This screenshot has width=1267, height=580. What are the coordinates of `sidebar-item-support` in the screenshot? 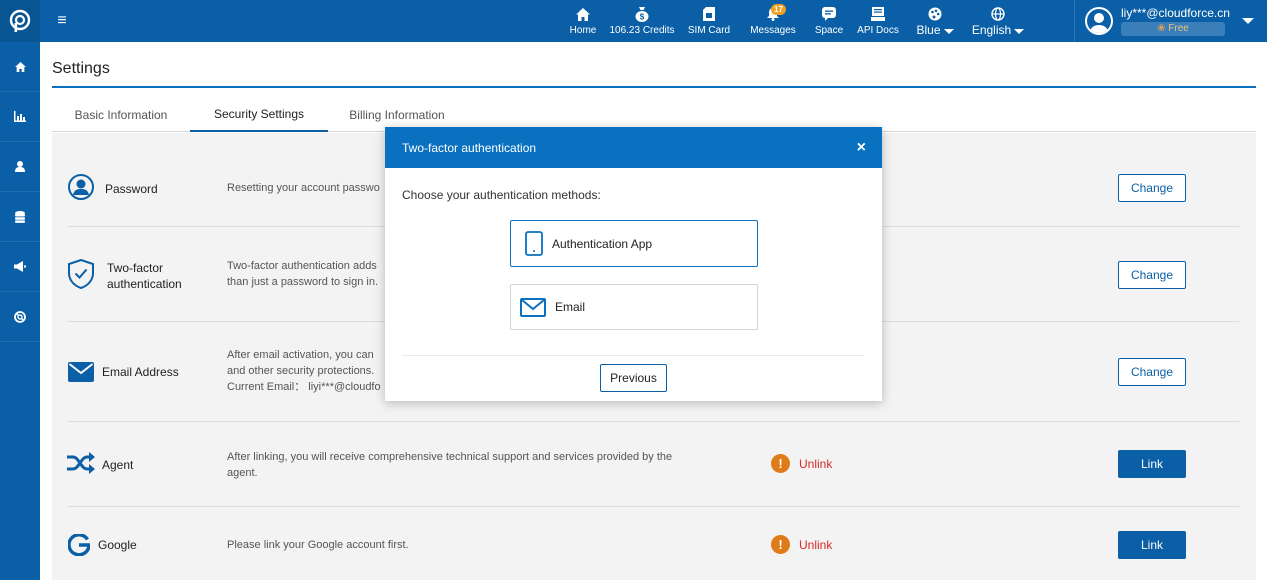 It's located at (20, 317).